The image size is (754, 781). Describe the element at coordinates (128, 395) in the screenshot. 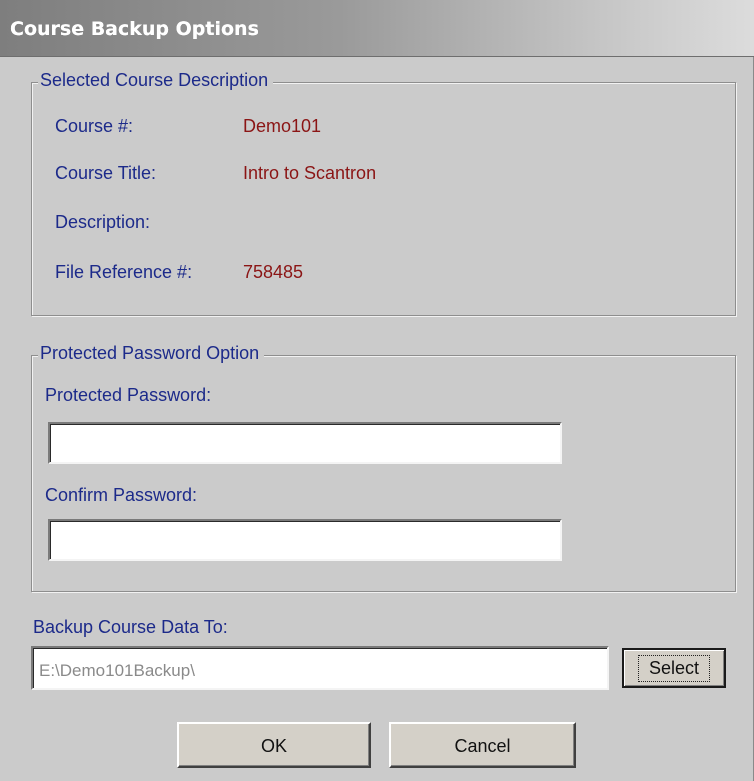

I see `protected-password-label: Protected Password:` at that location.